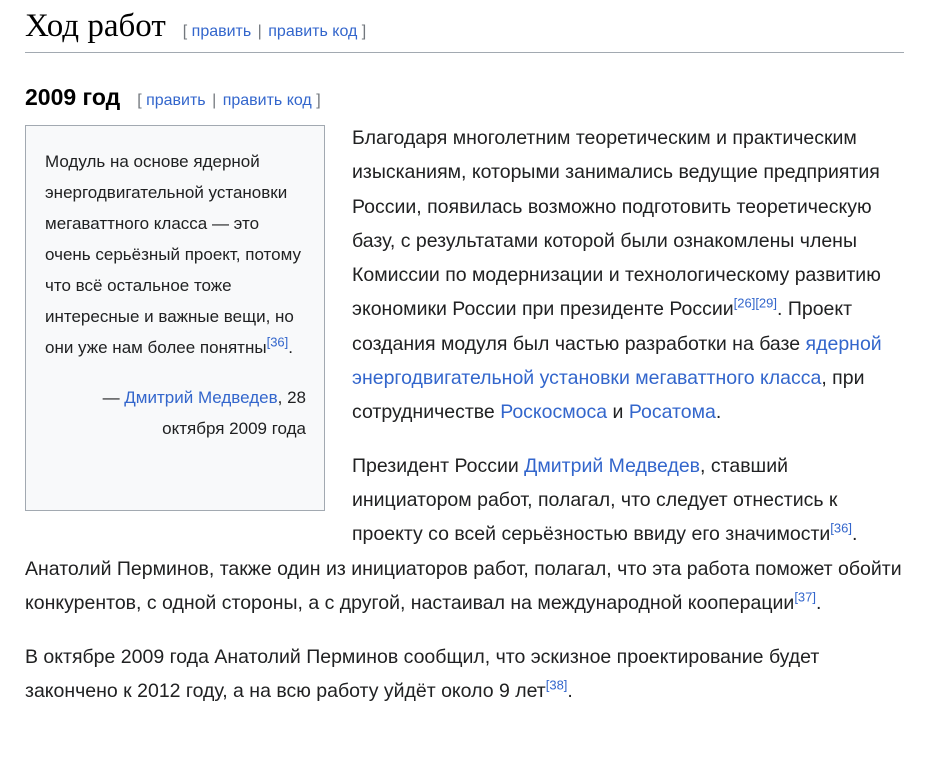 This screenshot has height=770, width=934. Describe the element at coordinates (557, 685) in the screenshot. I see `reference-38: [38]` at that location.